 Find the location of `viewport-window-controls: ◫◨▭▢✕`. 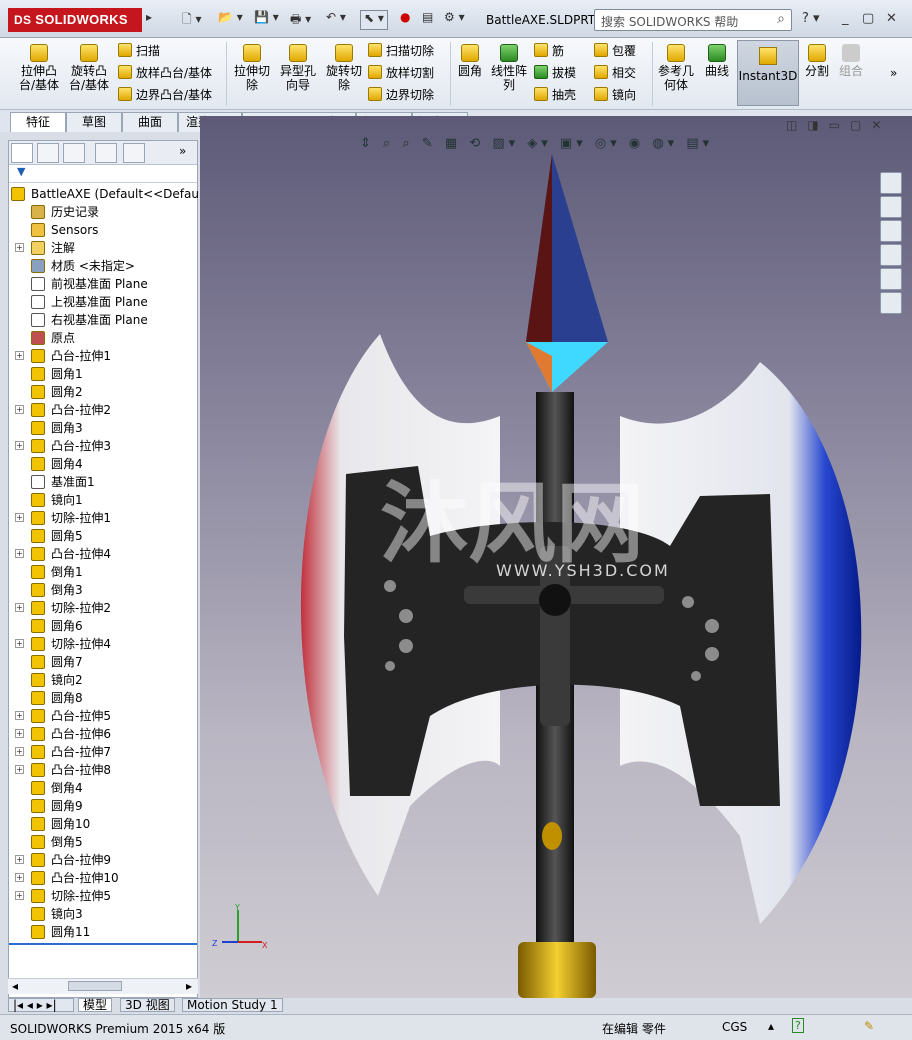

viewport-window-controls: ◫◨▭▢✕ is located at coordinates (838, 125).